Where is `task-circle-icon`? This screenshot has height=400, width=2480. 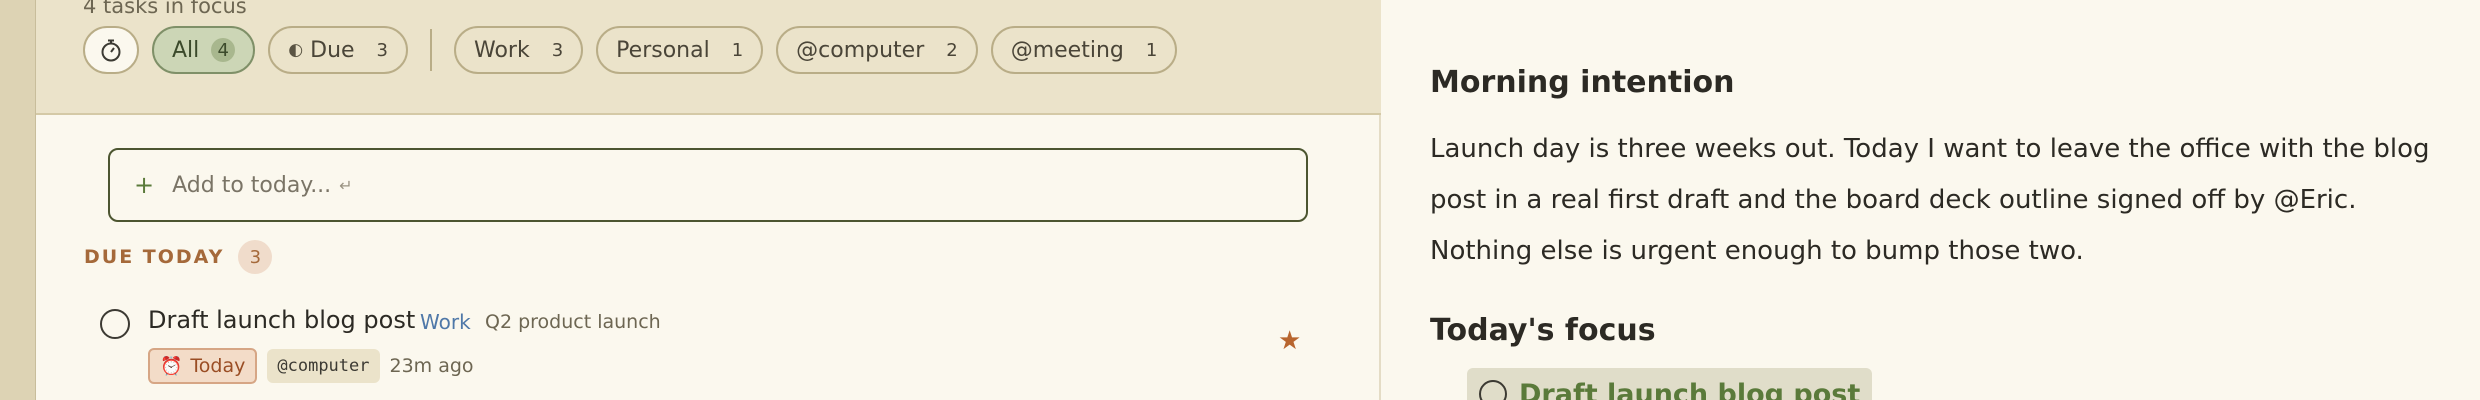 task-circle-icon is located at coordinates (1493, 390).